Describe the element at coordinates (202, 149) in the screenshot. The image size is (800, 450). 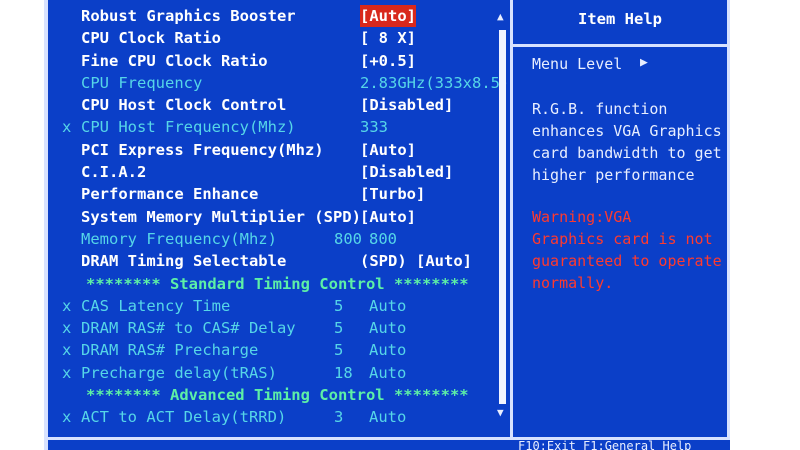
I see `setting-label: PCI Express Frequency(Mhz)` at that location.